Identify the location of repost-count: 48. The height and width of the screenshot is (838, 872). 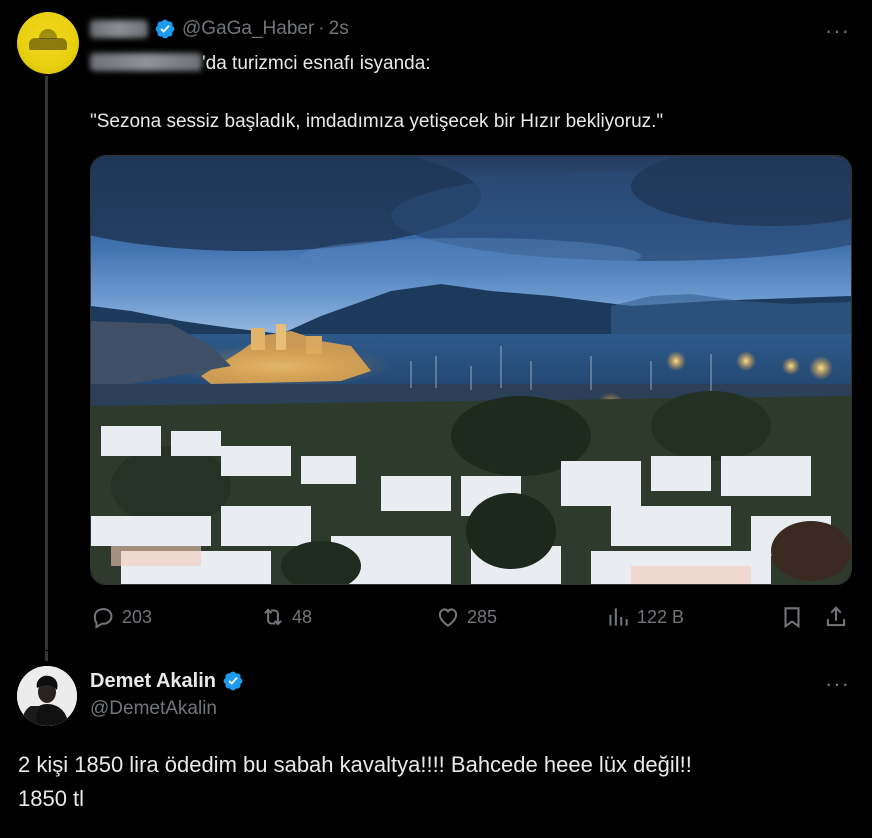
(302, 616).